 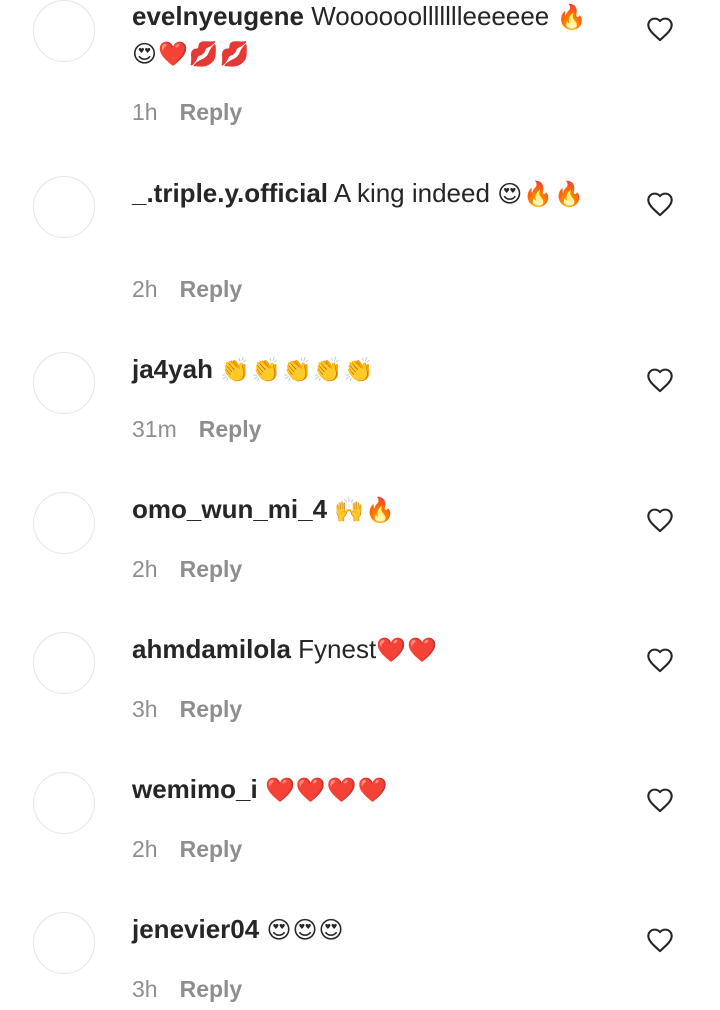 I want to click on comment-emojis: 😍😍😍, so click(x=305, y=930).